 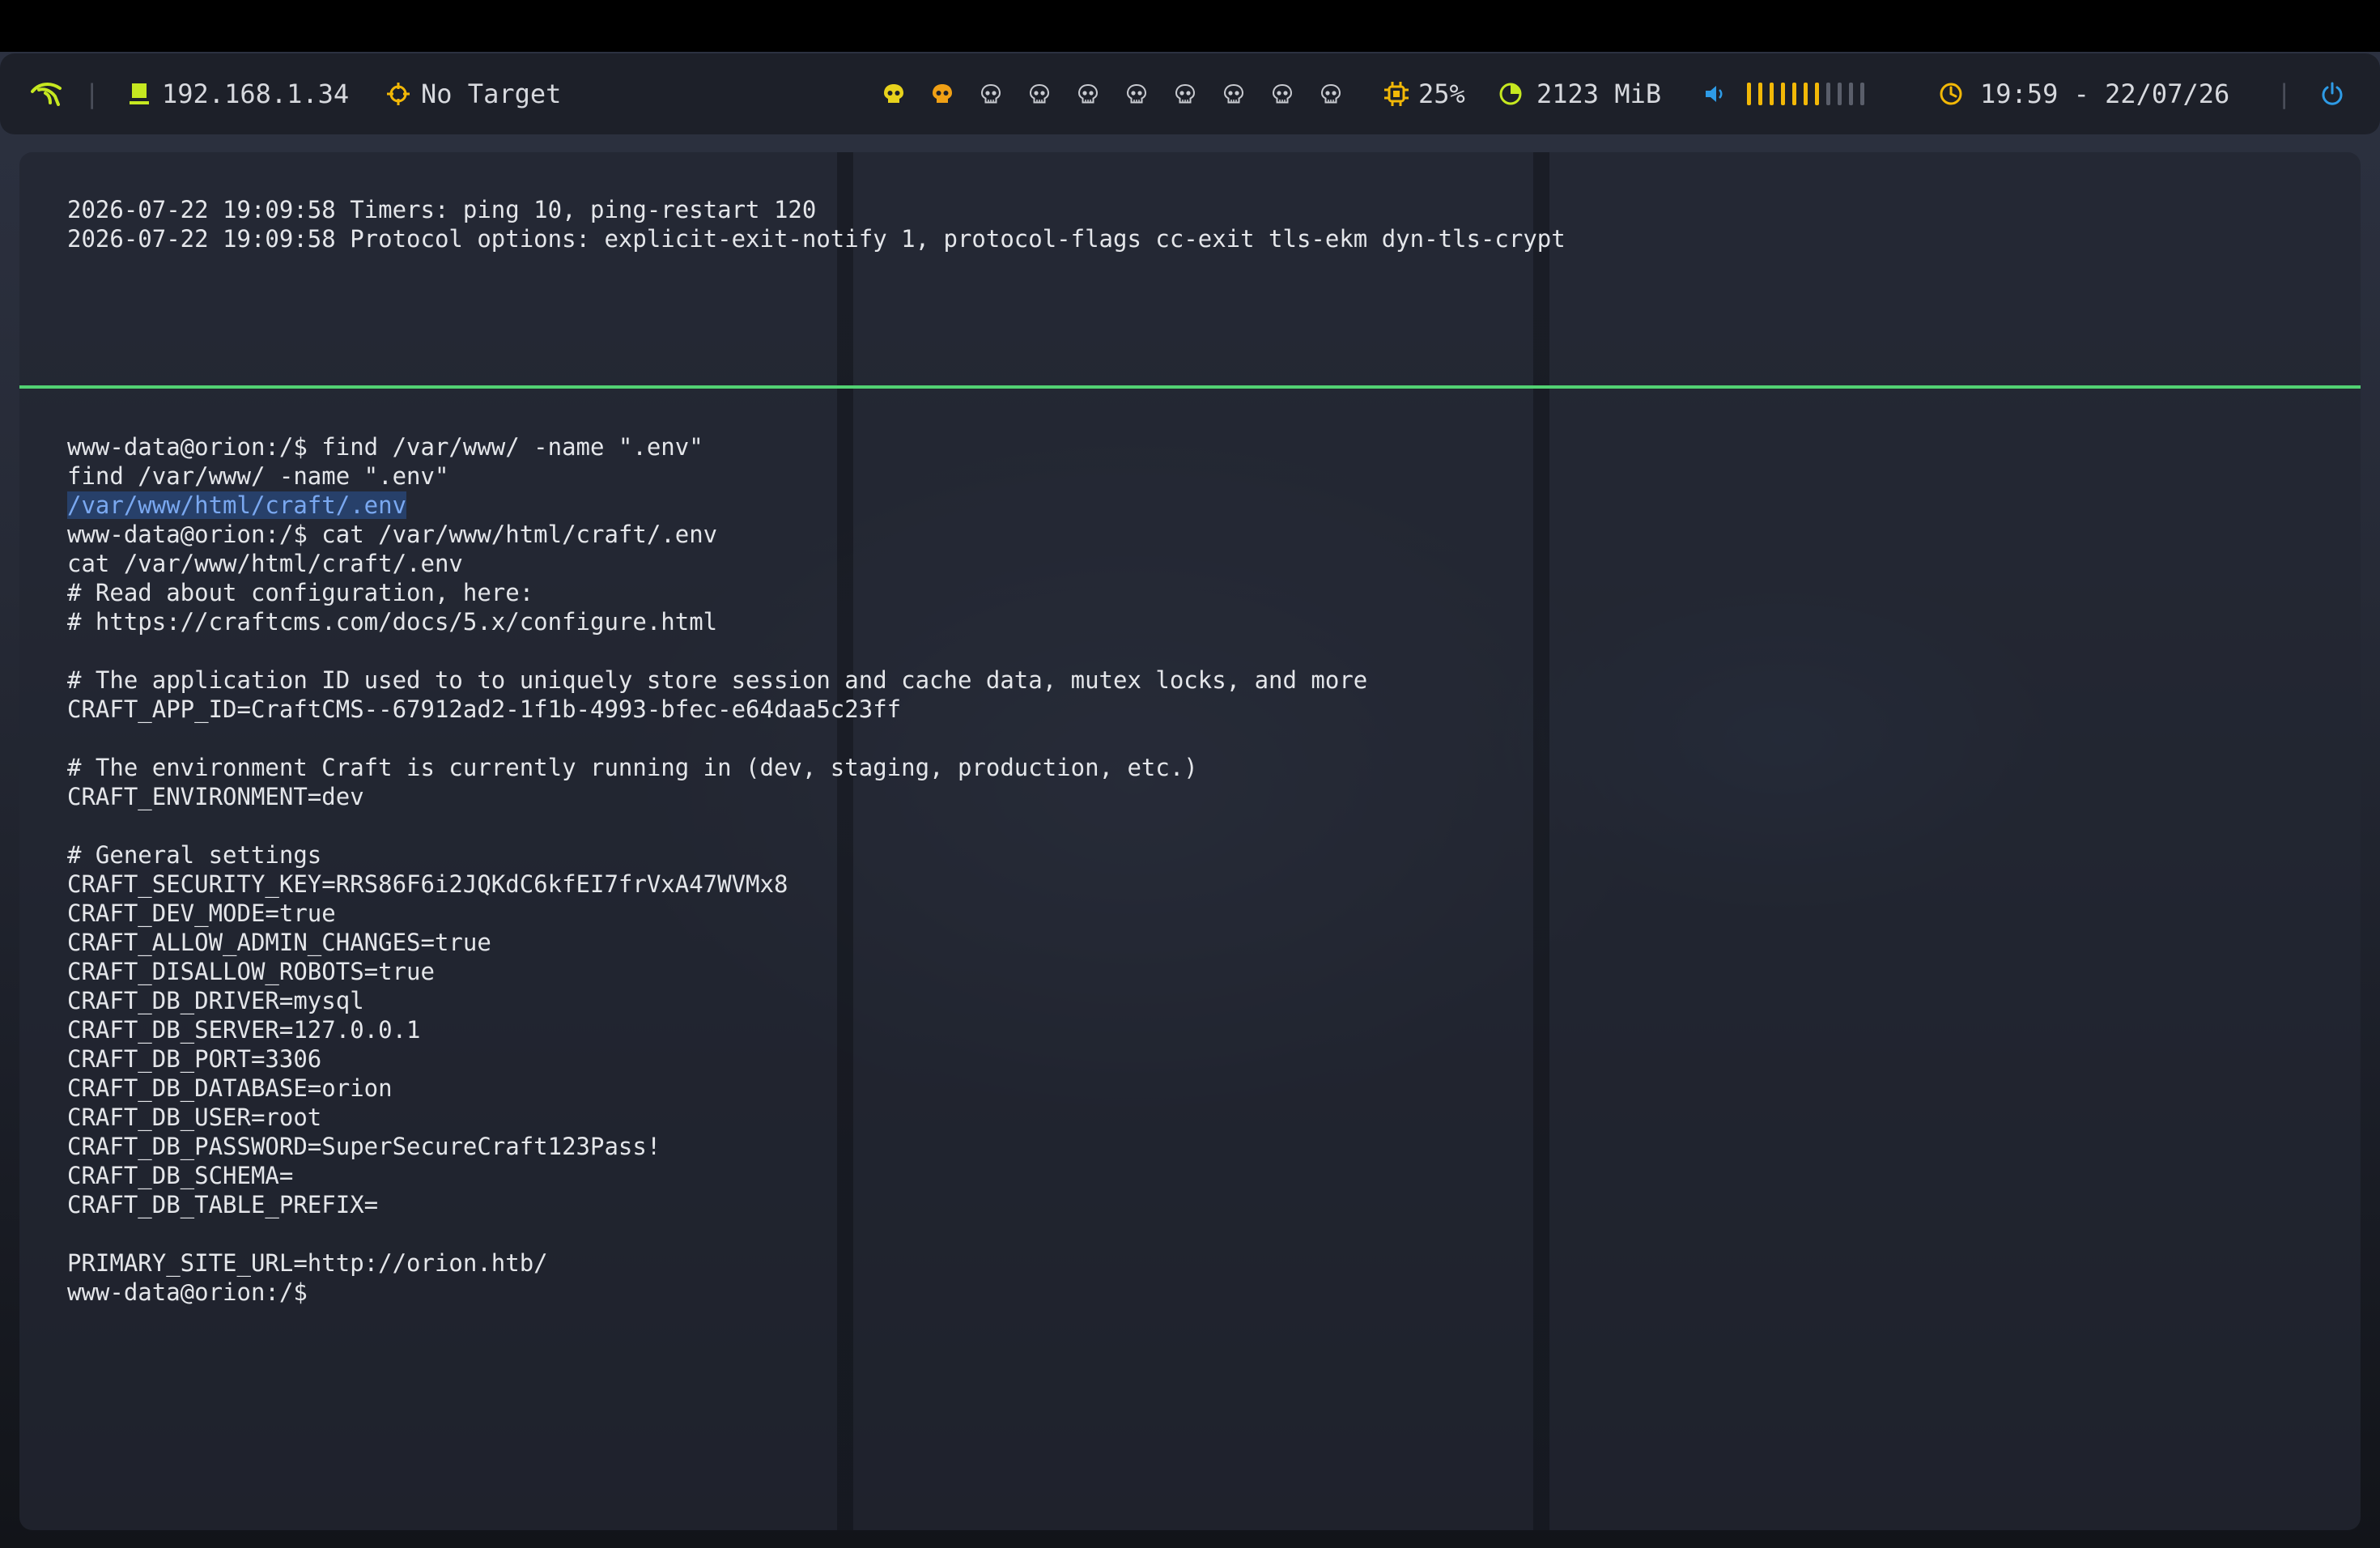 I want to click on power-icon, so click(x=2332, y=93).